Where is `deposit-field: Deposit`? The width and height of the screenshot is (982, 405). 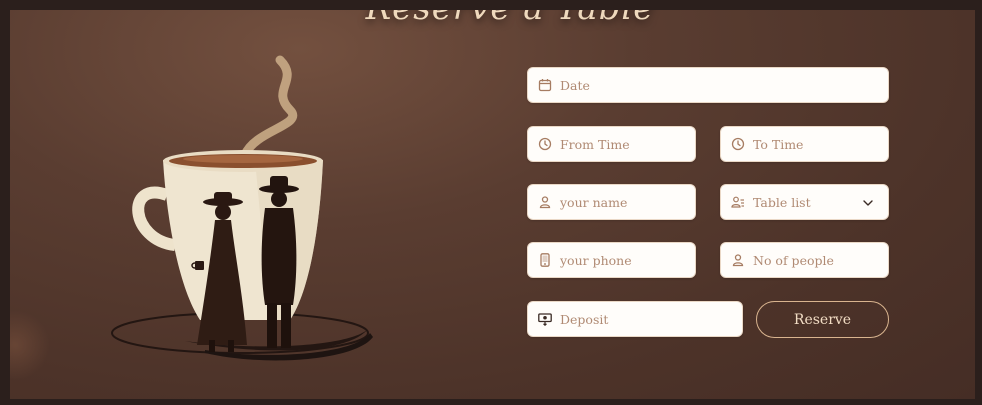 deposit-field: Deposit is located at coordinates (635, 319).